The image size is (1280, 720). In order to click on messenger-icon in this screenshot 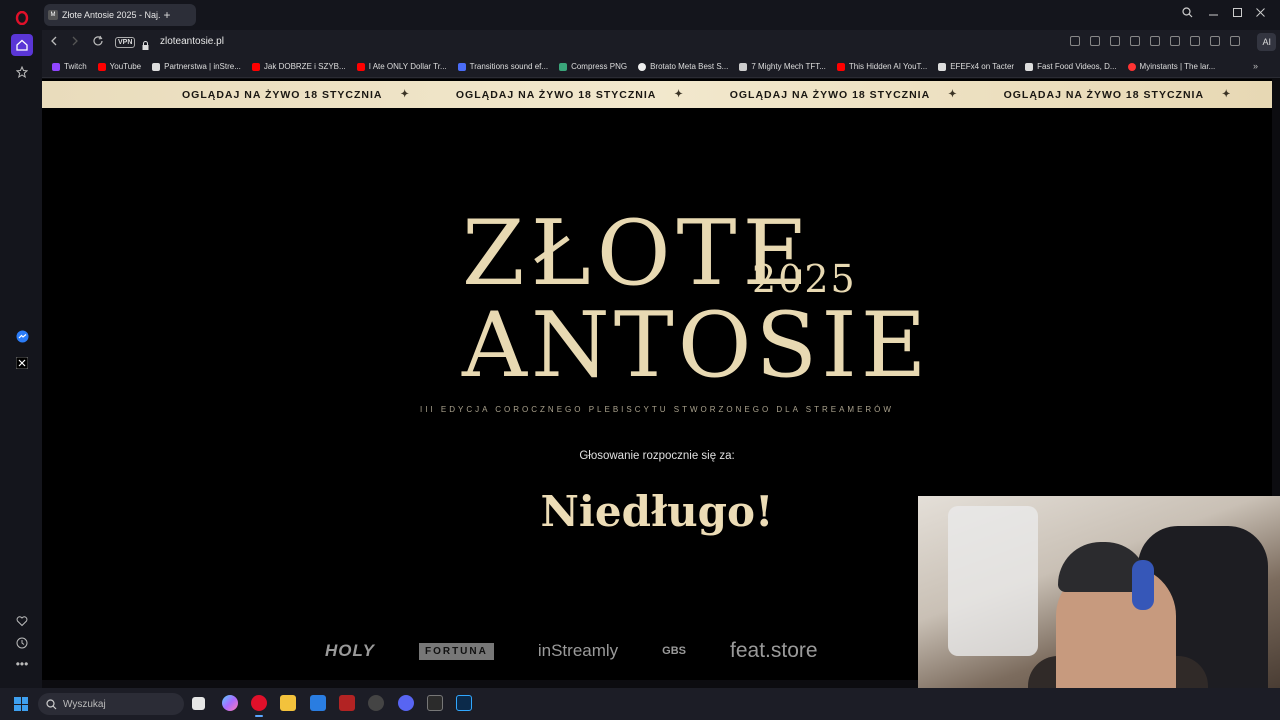, I will do `click(22, 336)`.